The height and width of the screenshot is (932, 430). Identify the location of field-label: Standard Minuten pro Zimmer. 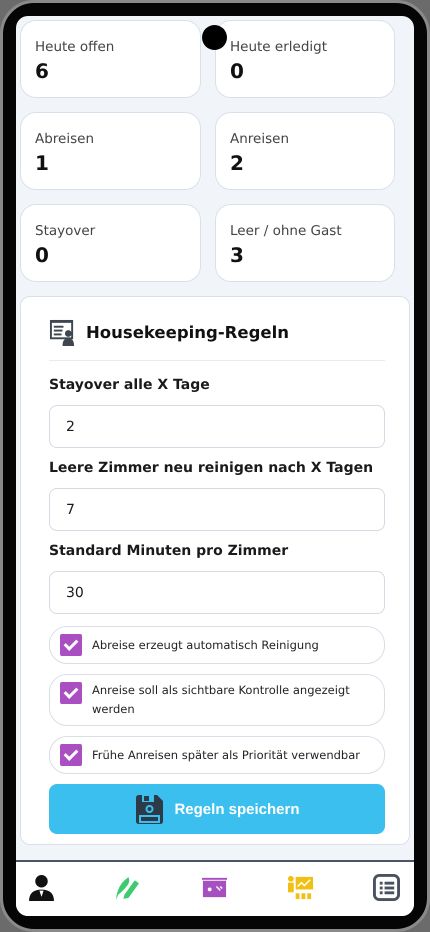
(169, 551).